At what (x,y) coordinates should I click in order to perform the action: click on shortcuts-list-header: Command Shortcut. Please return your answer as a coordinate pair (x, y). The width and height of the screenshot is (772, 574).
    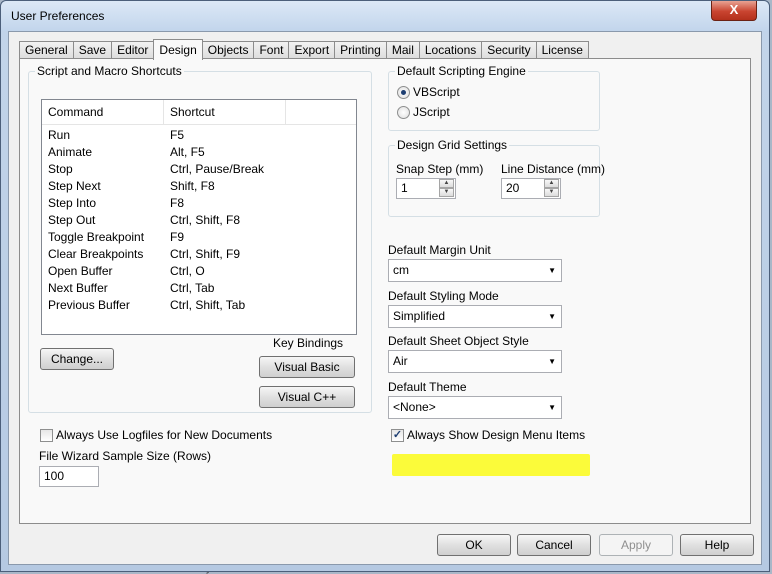
    Looking at the image, I should click on (199, 112).